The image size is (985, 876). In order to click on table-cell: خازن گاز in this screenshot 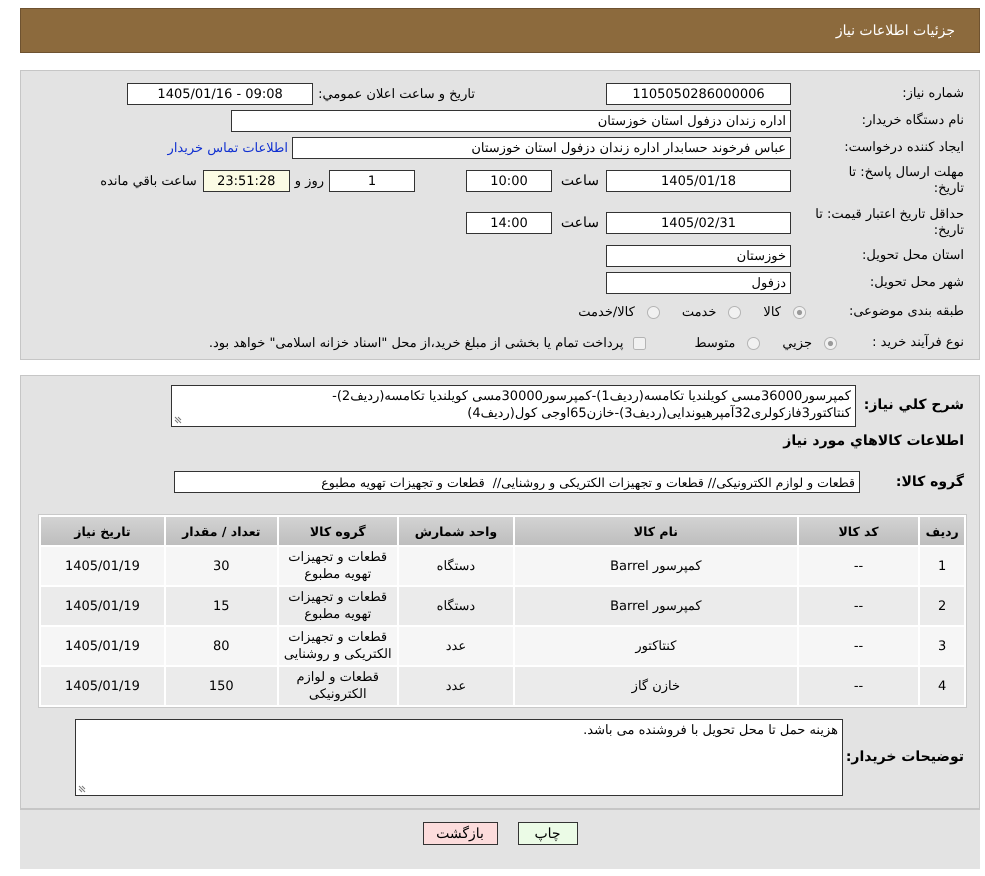, I will do `click(656, 686)`.